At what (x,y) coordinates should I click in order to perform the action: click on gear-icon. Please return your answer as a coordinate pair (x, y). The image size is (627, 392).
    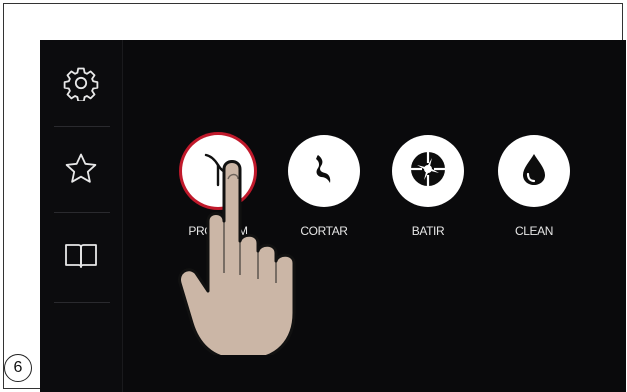
    Looking at the image, I should click on (81, 83).